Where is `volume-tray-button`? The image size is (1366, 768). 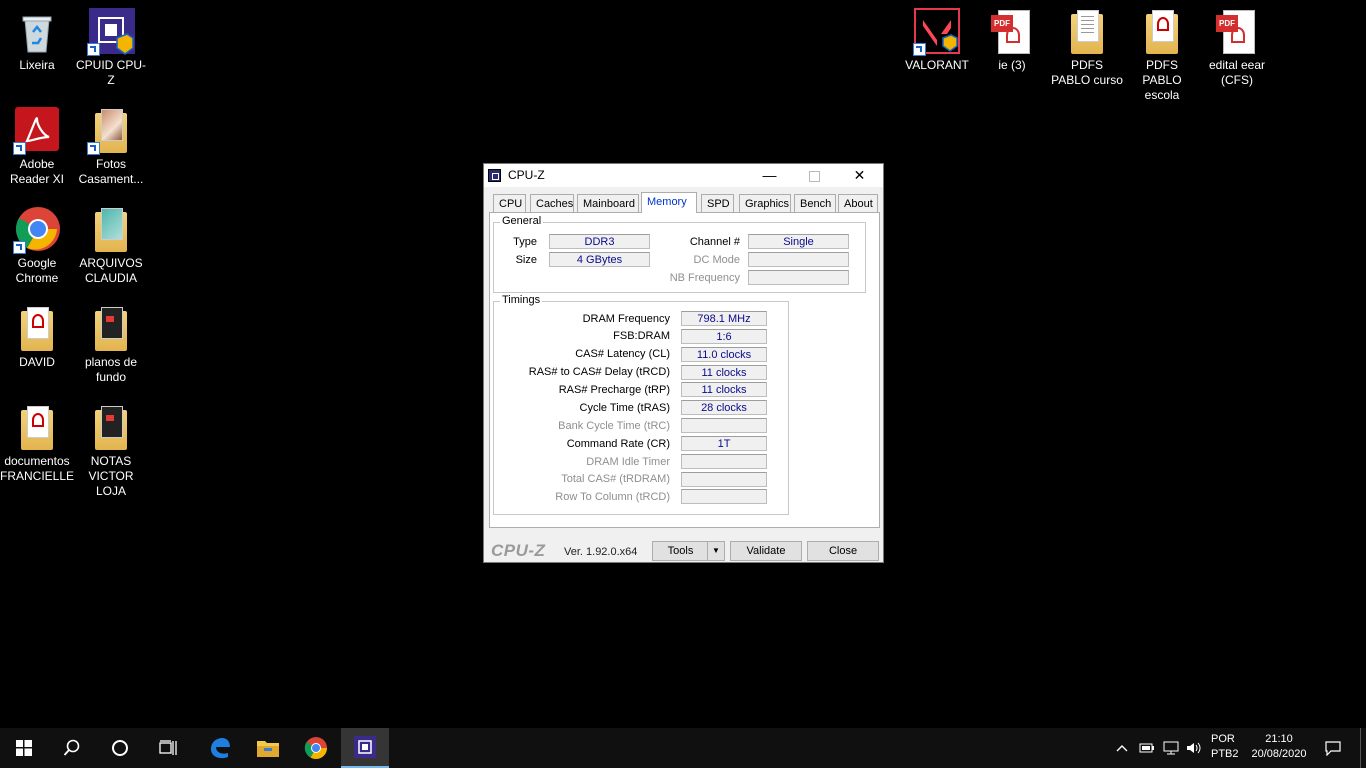
volume-tray-button is located at coordinates (1194, 748).